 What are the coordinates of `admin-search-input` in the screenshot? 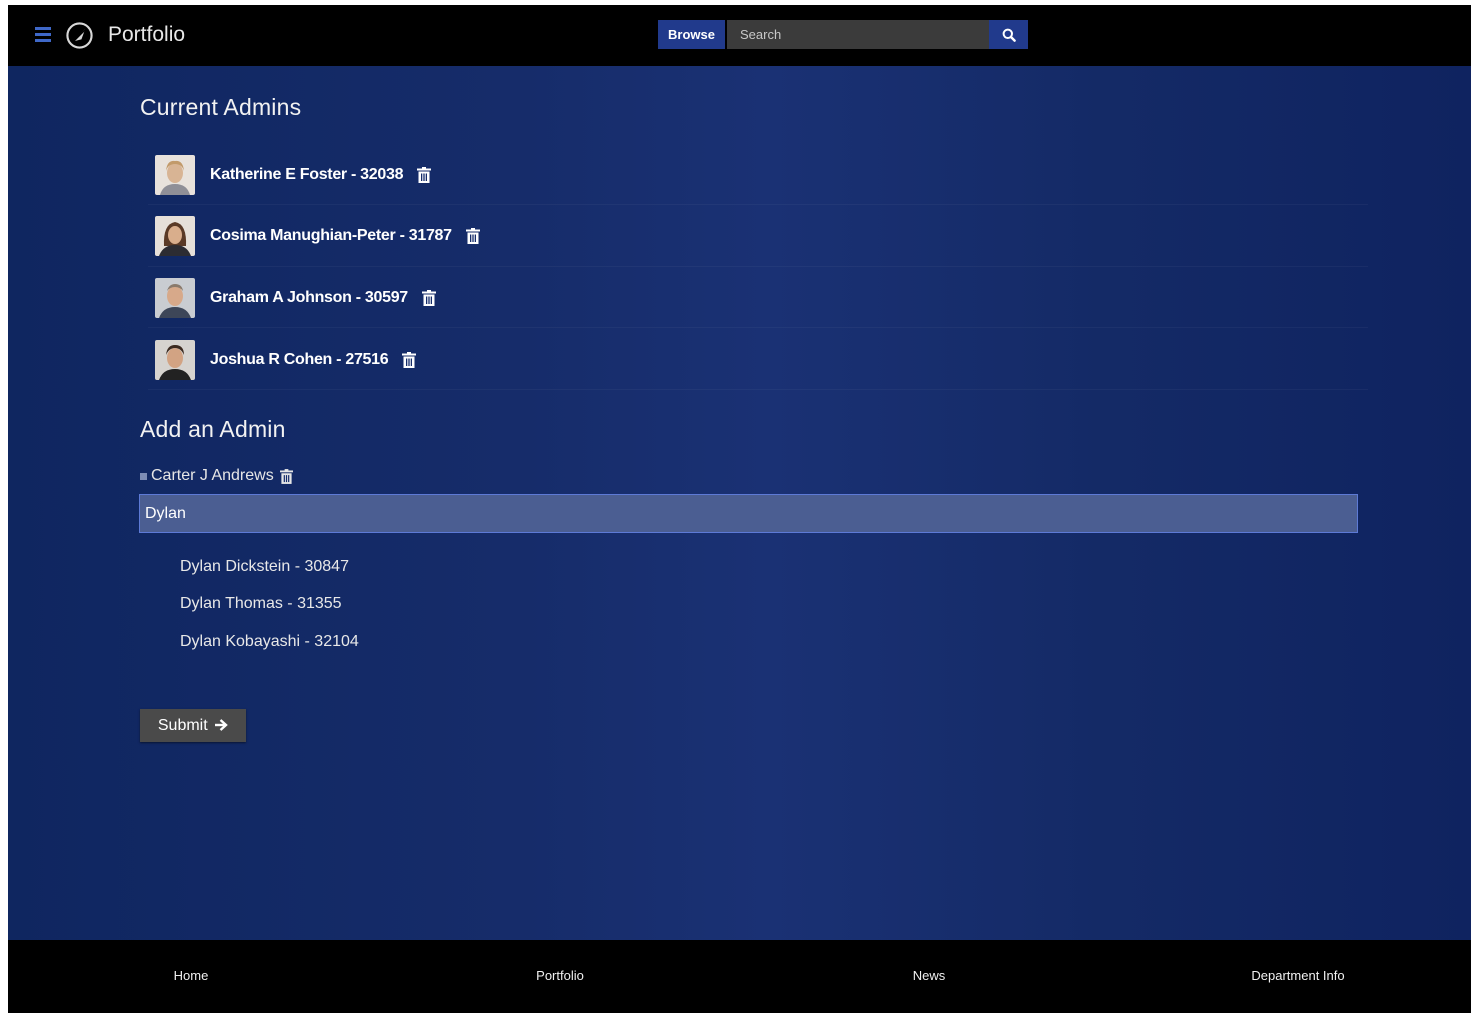 It's located at (748, 513).